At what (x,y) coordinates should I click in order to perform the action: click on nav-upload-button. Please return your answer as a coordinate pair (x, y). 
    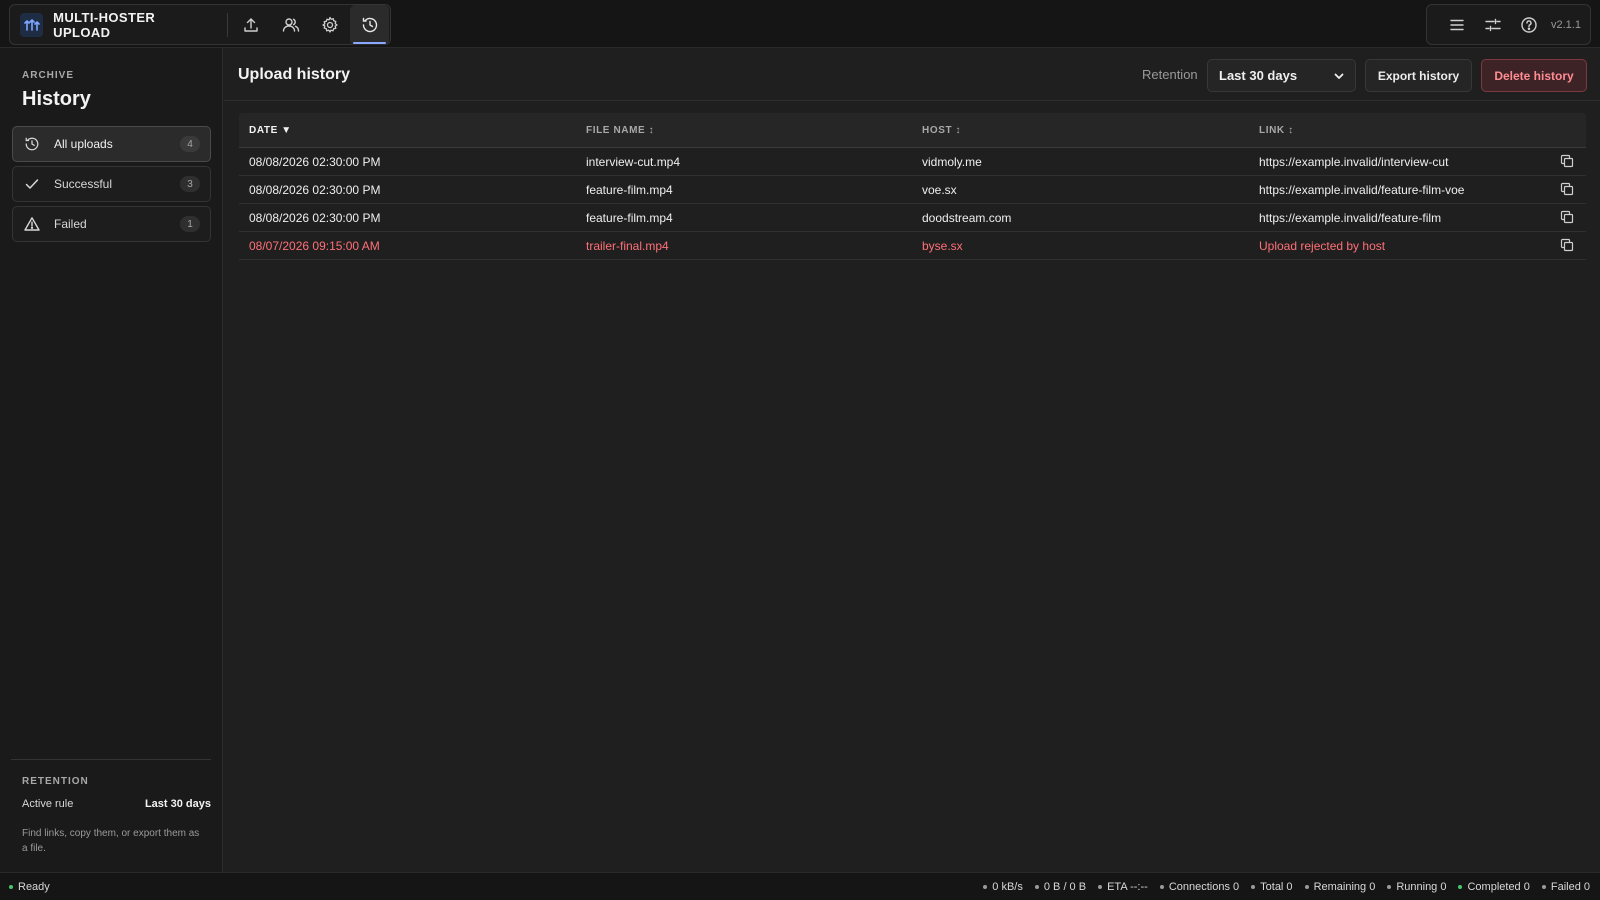
    Looking at the image, I should click on (251, 25).